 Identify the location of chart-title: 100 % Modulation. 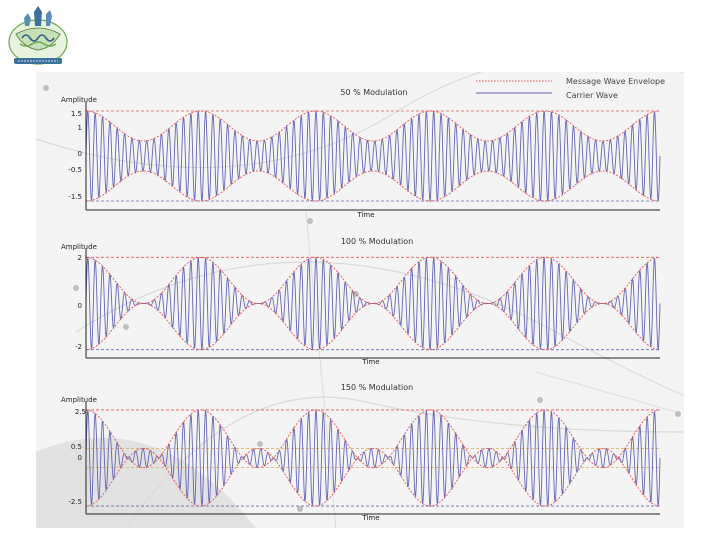
(377, 241).